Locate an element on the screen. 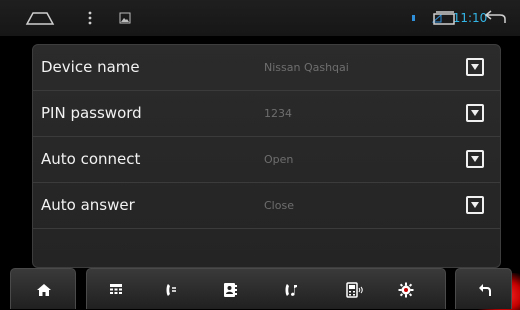 The width and height of the screenshot is (520, 310). settings-row-auto-answer: Auto answer Close is located at coordinates (266, 206).